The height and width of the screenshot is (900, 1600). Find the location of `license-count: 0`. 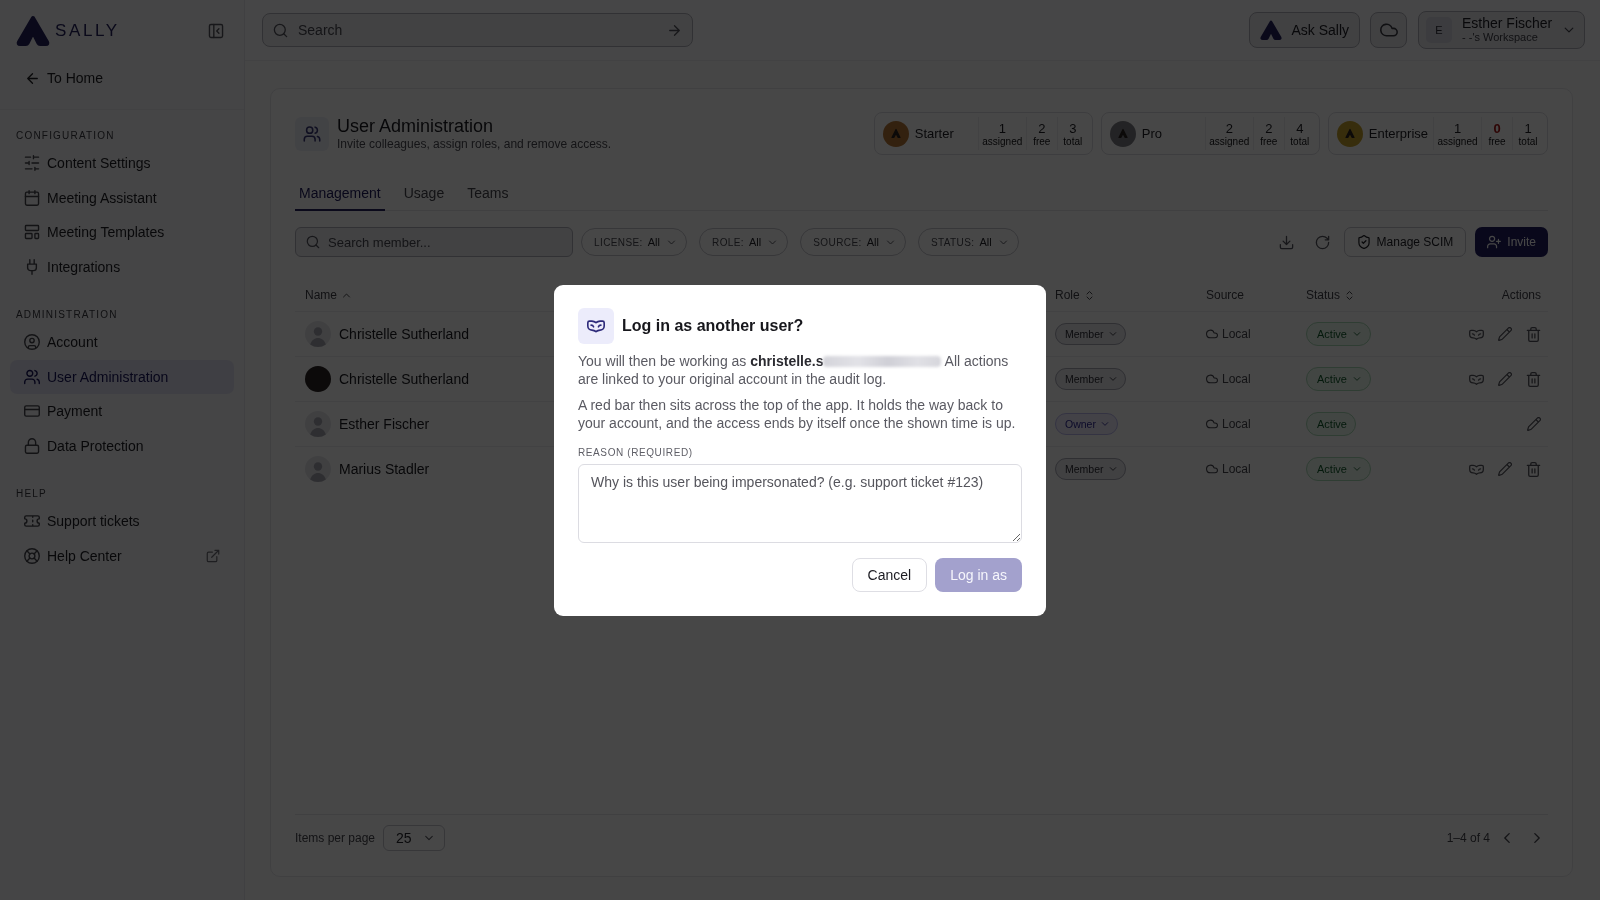

license-count: 0 is located at coordinates (1497, 128).